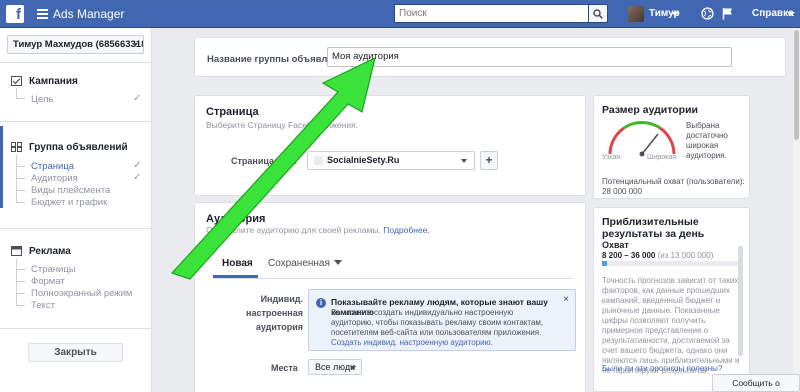  I want to click on report-problem-button: Сообщить о проблеме, so click(756, 383).